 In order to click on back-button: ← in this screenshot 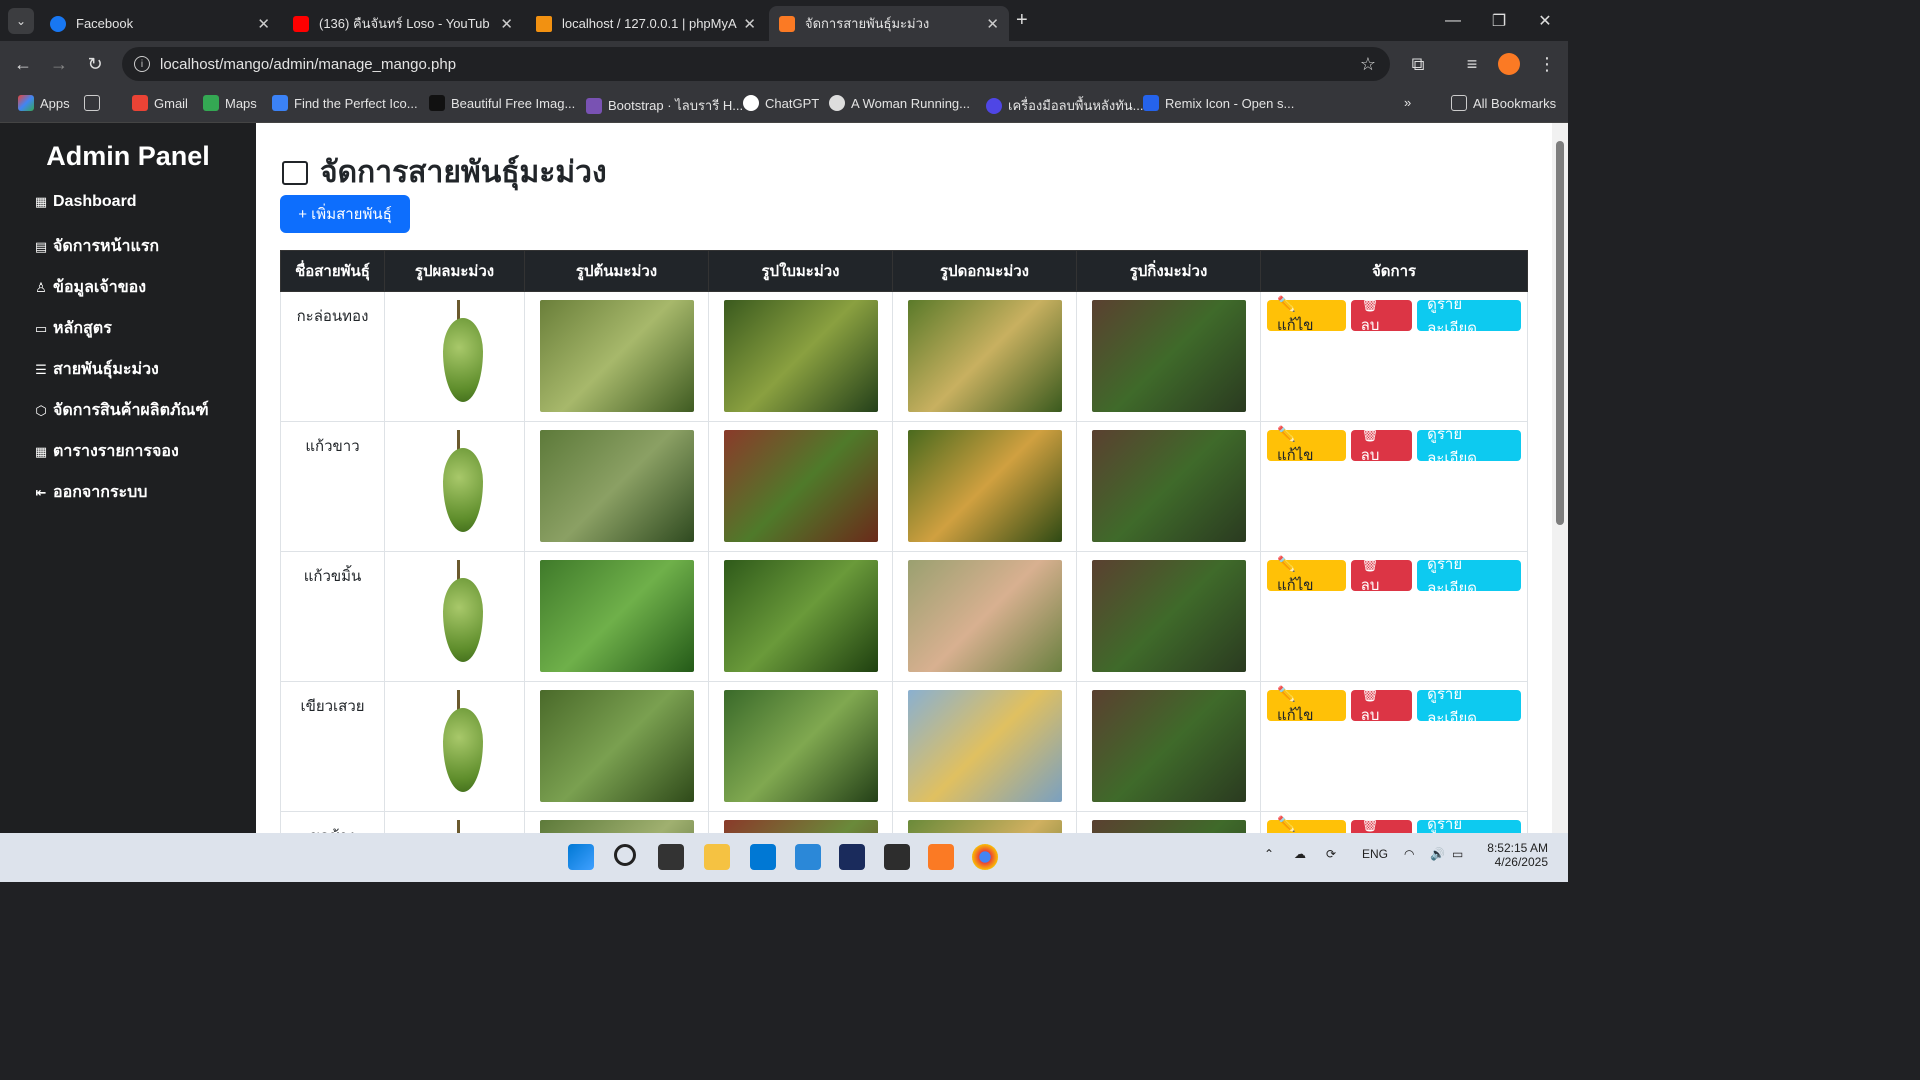, I will do `click(23, 64)`.